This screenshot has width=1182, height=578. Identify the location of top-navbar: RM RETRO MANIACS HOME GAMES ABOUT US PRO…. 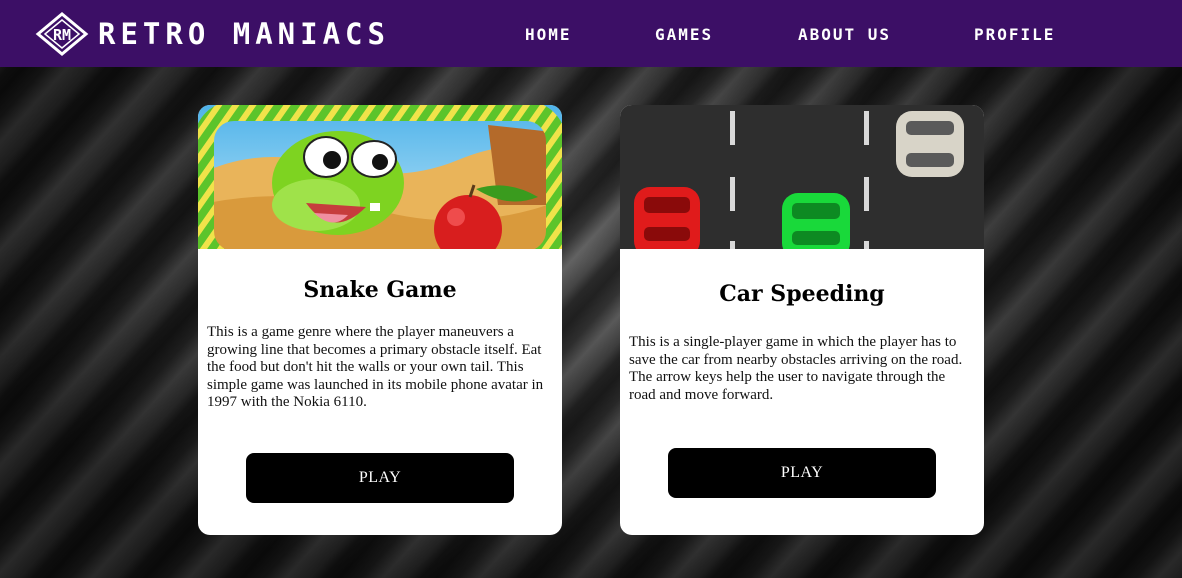
(591, 33).